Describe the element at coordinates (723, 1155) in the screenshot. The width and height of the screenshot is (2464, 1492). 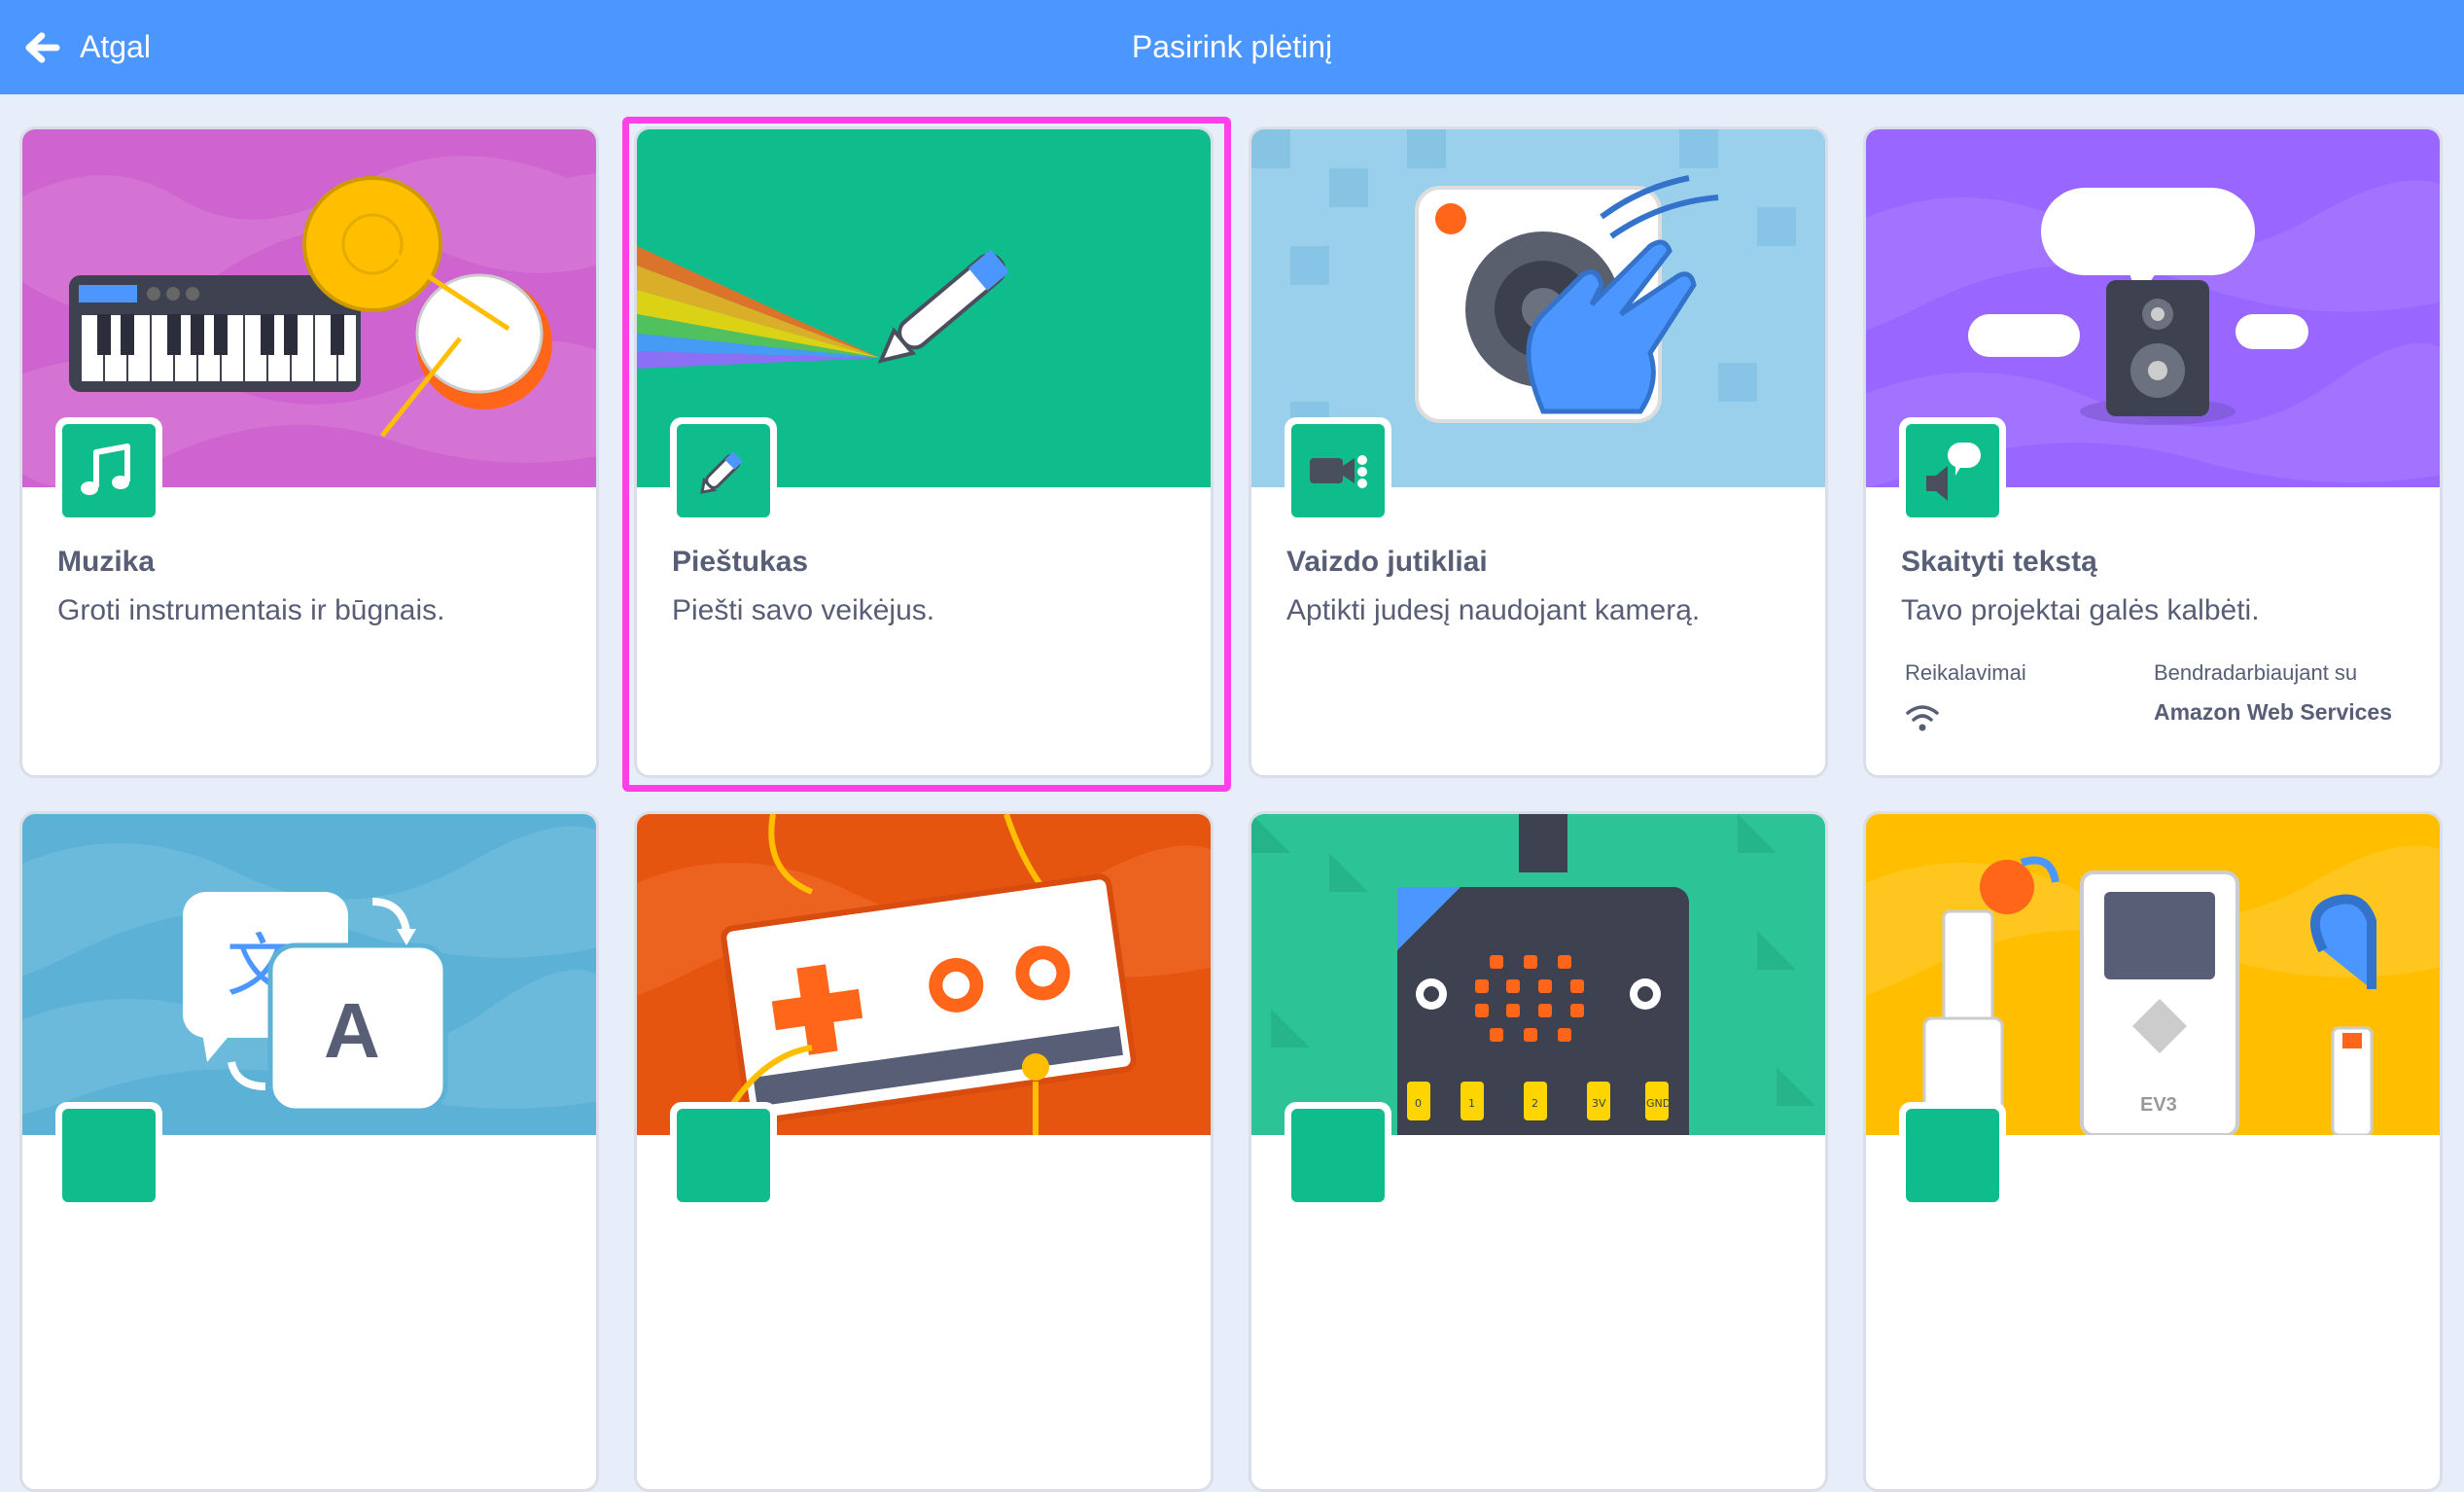
I see `makey-makey-icon-box` at that location.